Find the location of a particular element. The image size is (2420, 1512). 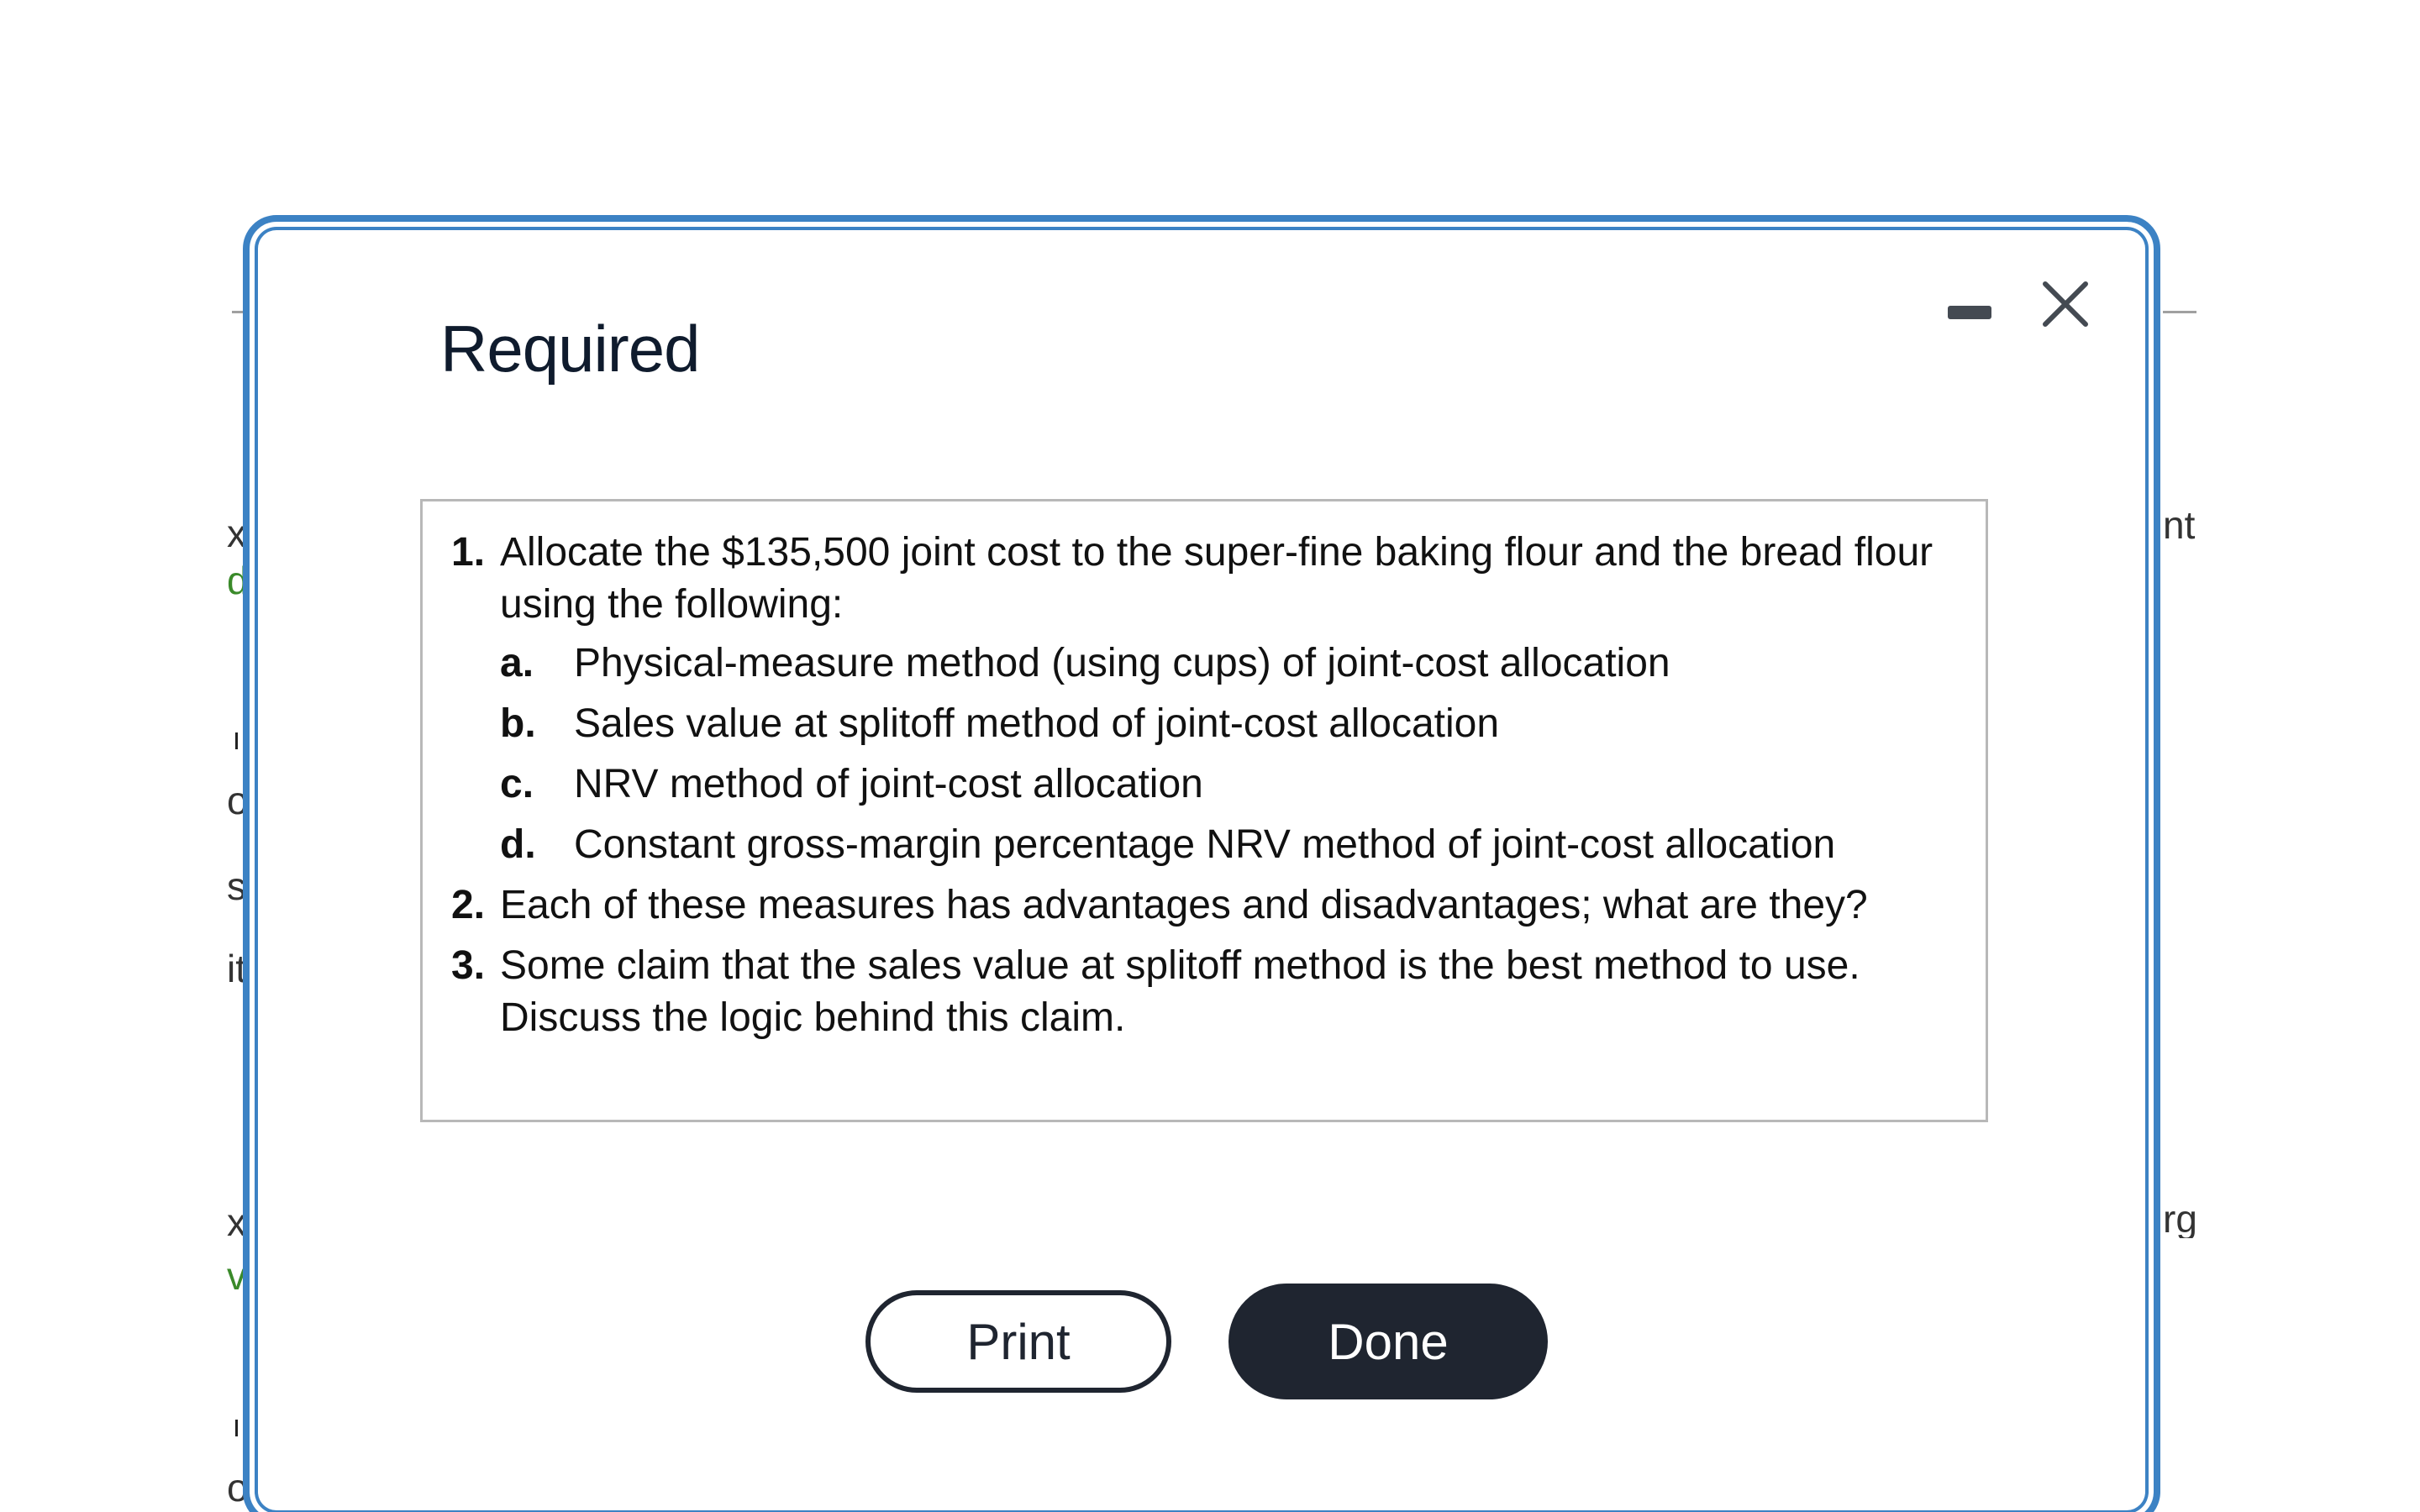

done-button: Done is located at coordinates (1388, 1341).